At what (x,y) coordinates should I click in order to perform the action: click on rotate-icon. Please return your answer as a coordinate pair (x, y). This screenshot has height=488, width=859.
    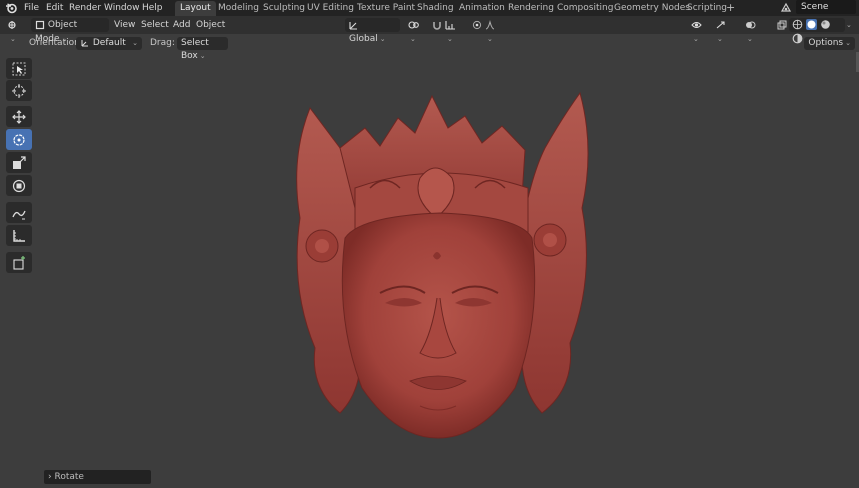
    Looking at the image, I should click on (19, 140).